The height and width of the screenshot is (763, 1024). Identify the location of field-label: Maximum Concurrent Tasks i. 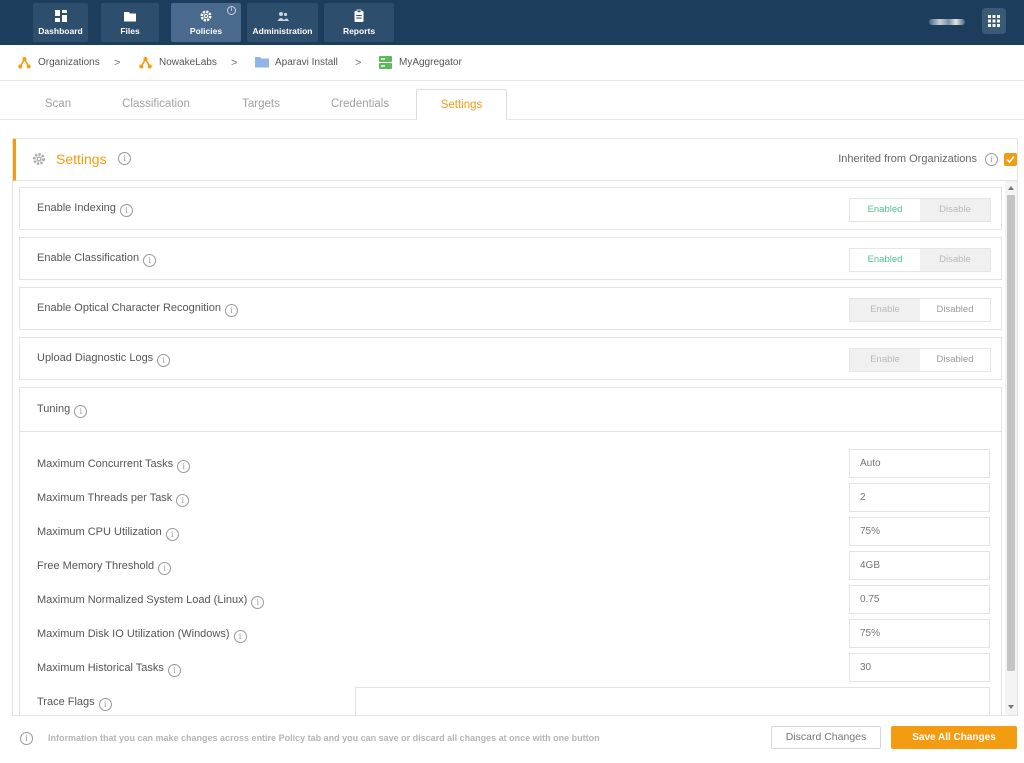
(114, 465).